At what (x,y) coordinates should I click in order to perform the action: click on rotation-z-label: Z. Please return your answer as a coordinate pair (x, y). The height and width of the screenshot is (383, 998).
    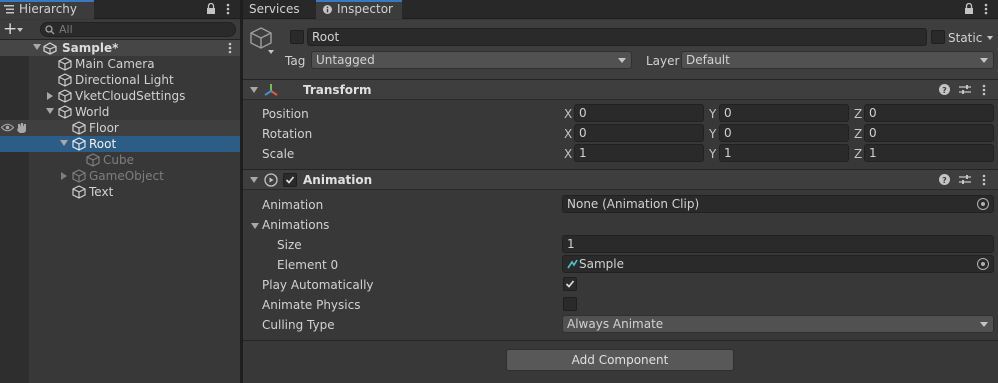
    Looking at the image, I should click on (858, 134).